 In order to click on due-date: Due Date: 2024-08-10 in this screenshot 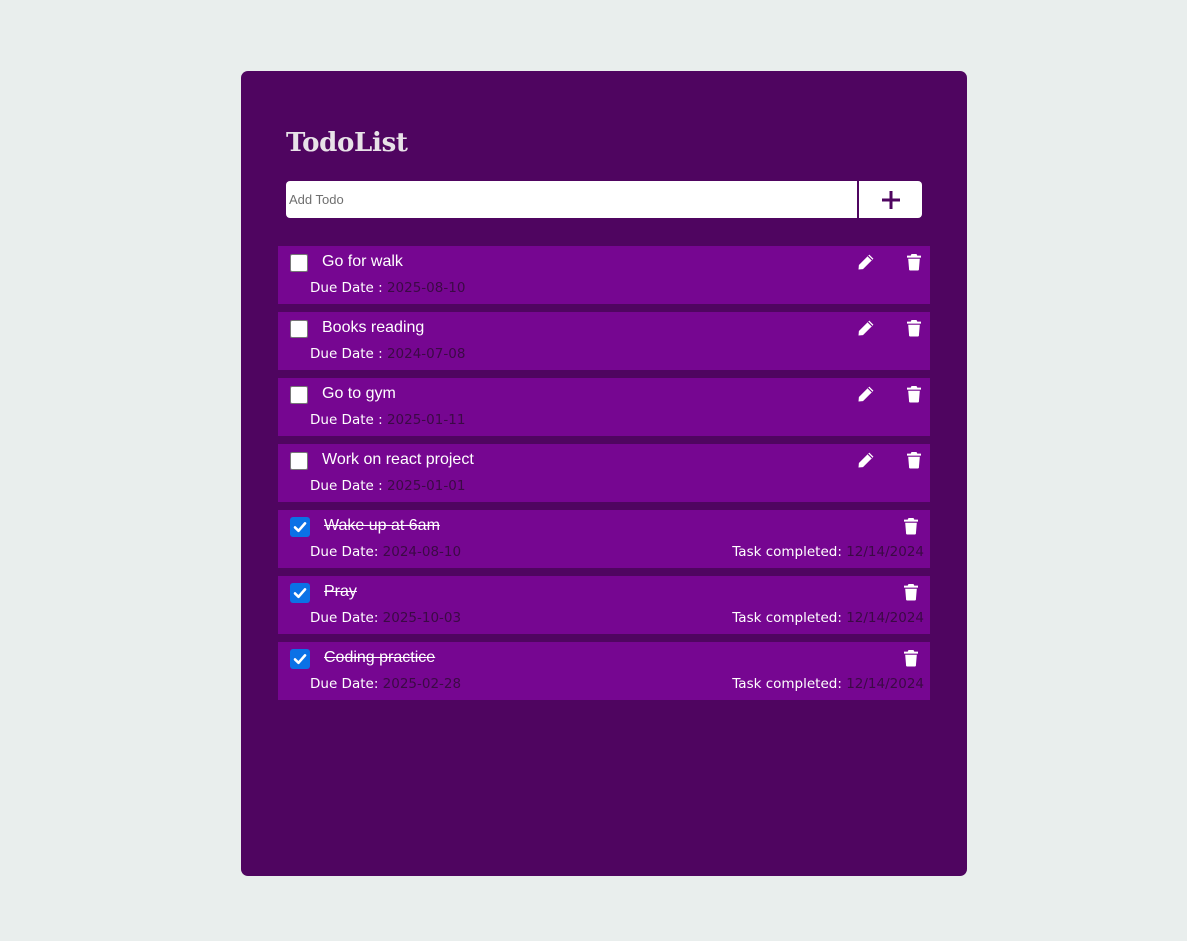, I will do `click(385, 552)`.